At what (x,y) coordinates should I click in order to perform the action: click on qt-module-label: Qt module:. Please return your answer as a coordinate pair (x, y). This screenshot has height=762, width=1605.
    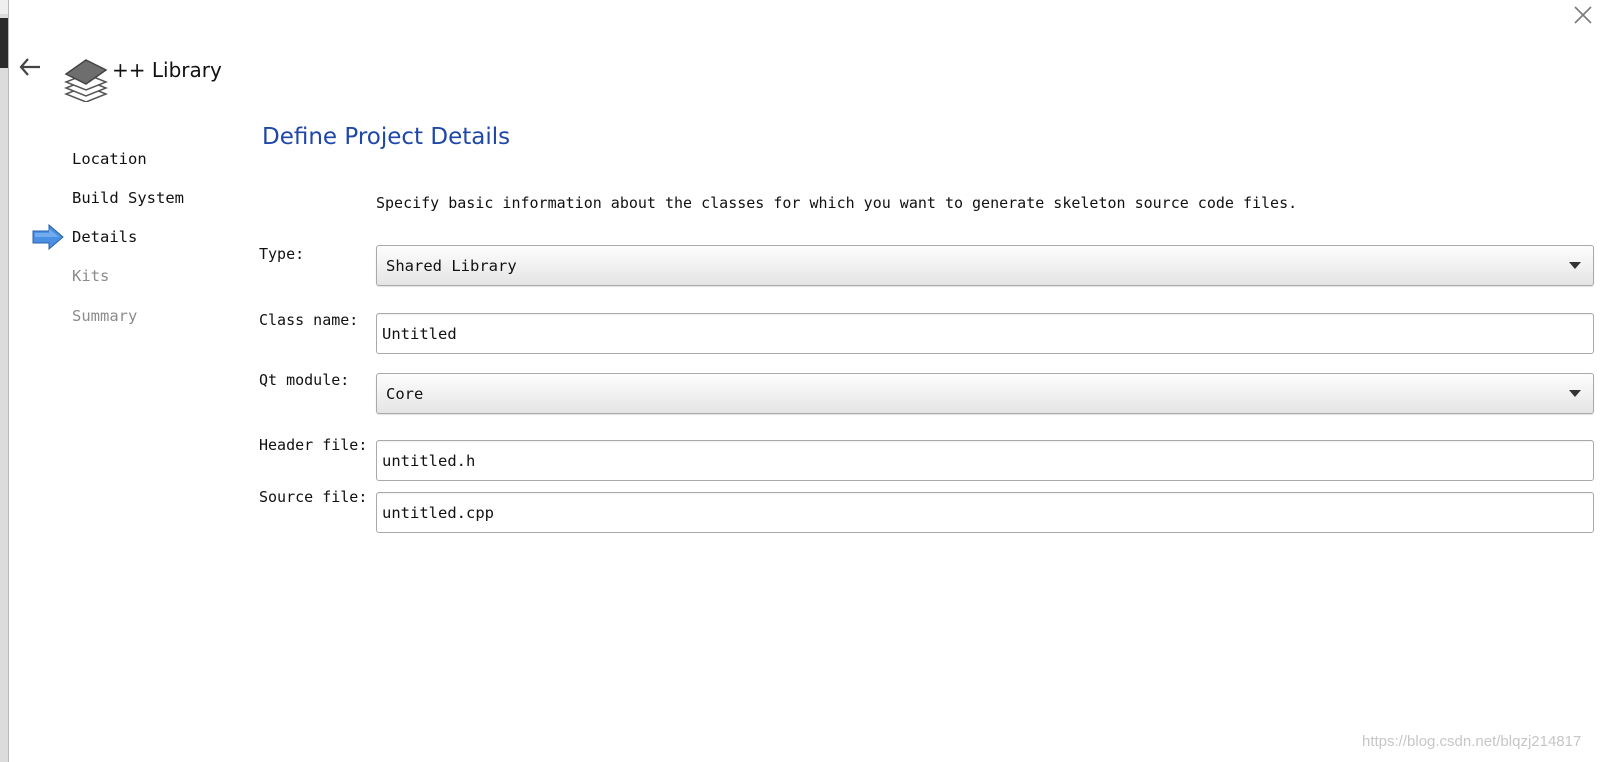
    Looking at the image, I should click on (304, 380).